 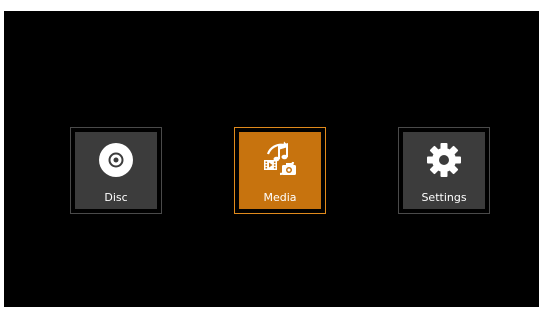 I want to click on disc-icon, so click(x=116, y=160).